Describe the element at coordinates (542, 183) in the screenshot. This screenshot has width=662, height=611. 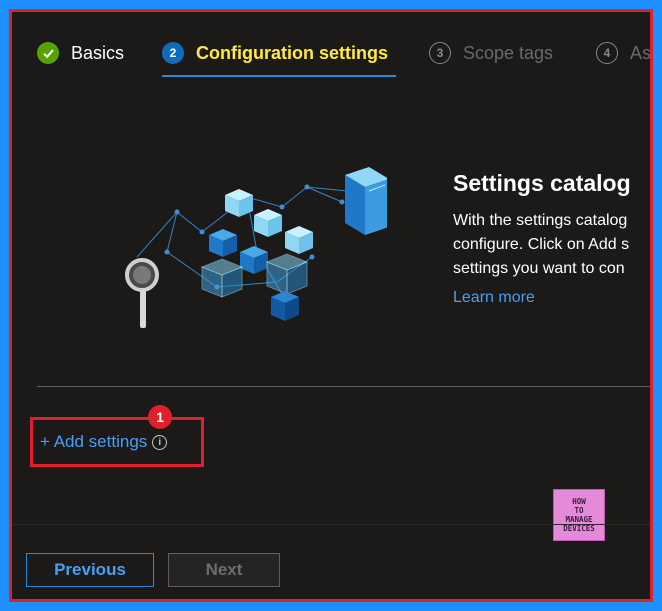
I see `catalog-title: Settings catalog` at that location.